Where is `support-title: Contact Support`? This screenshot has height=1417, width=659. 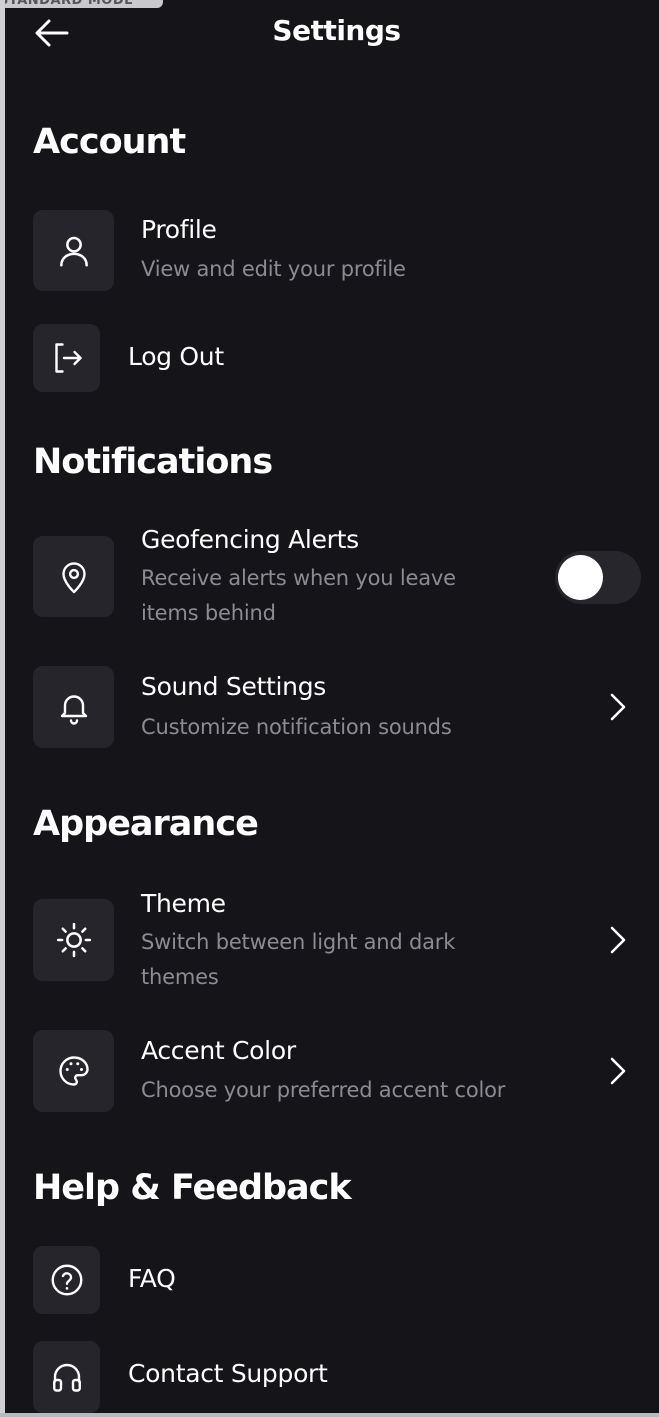 support-title: Contact Support is located at coordinates (228, 1373).